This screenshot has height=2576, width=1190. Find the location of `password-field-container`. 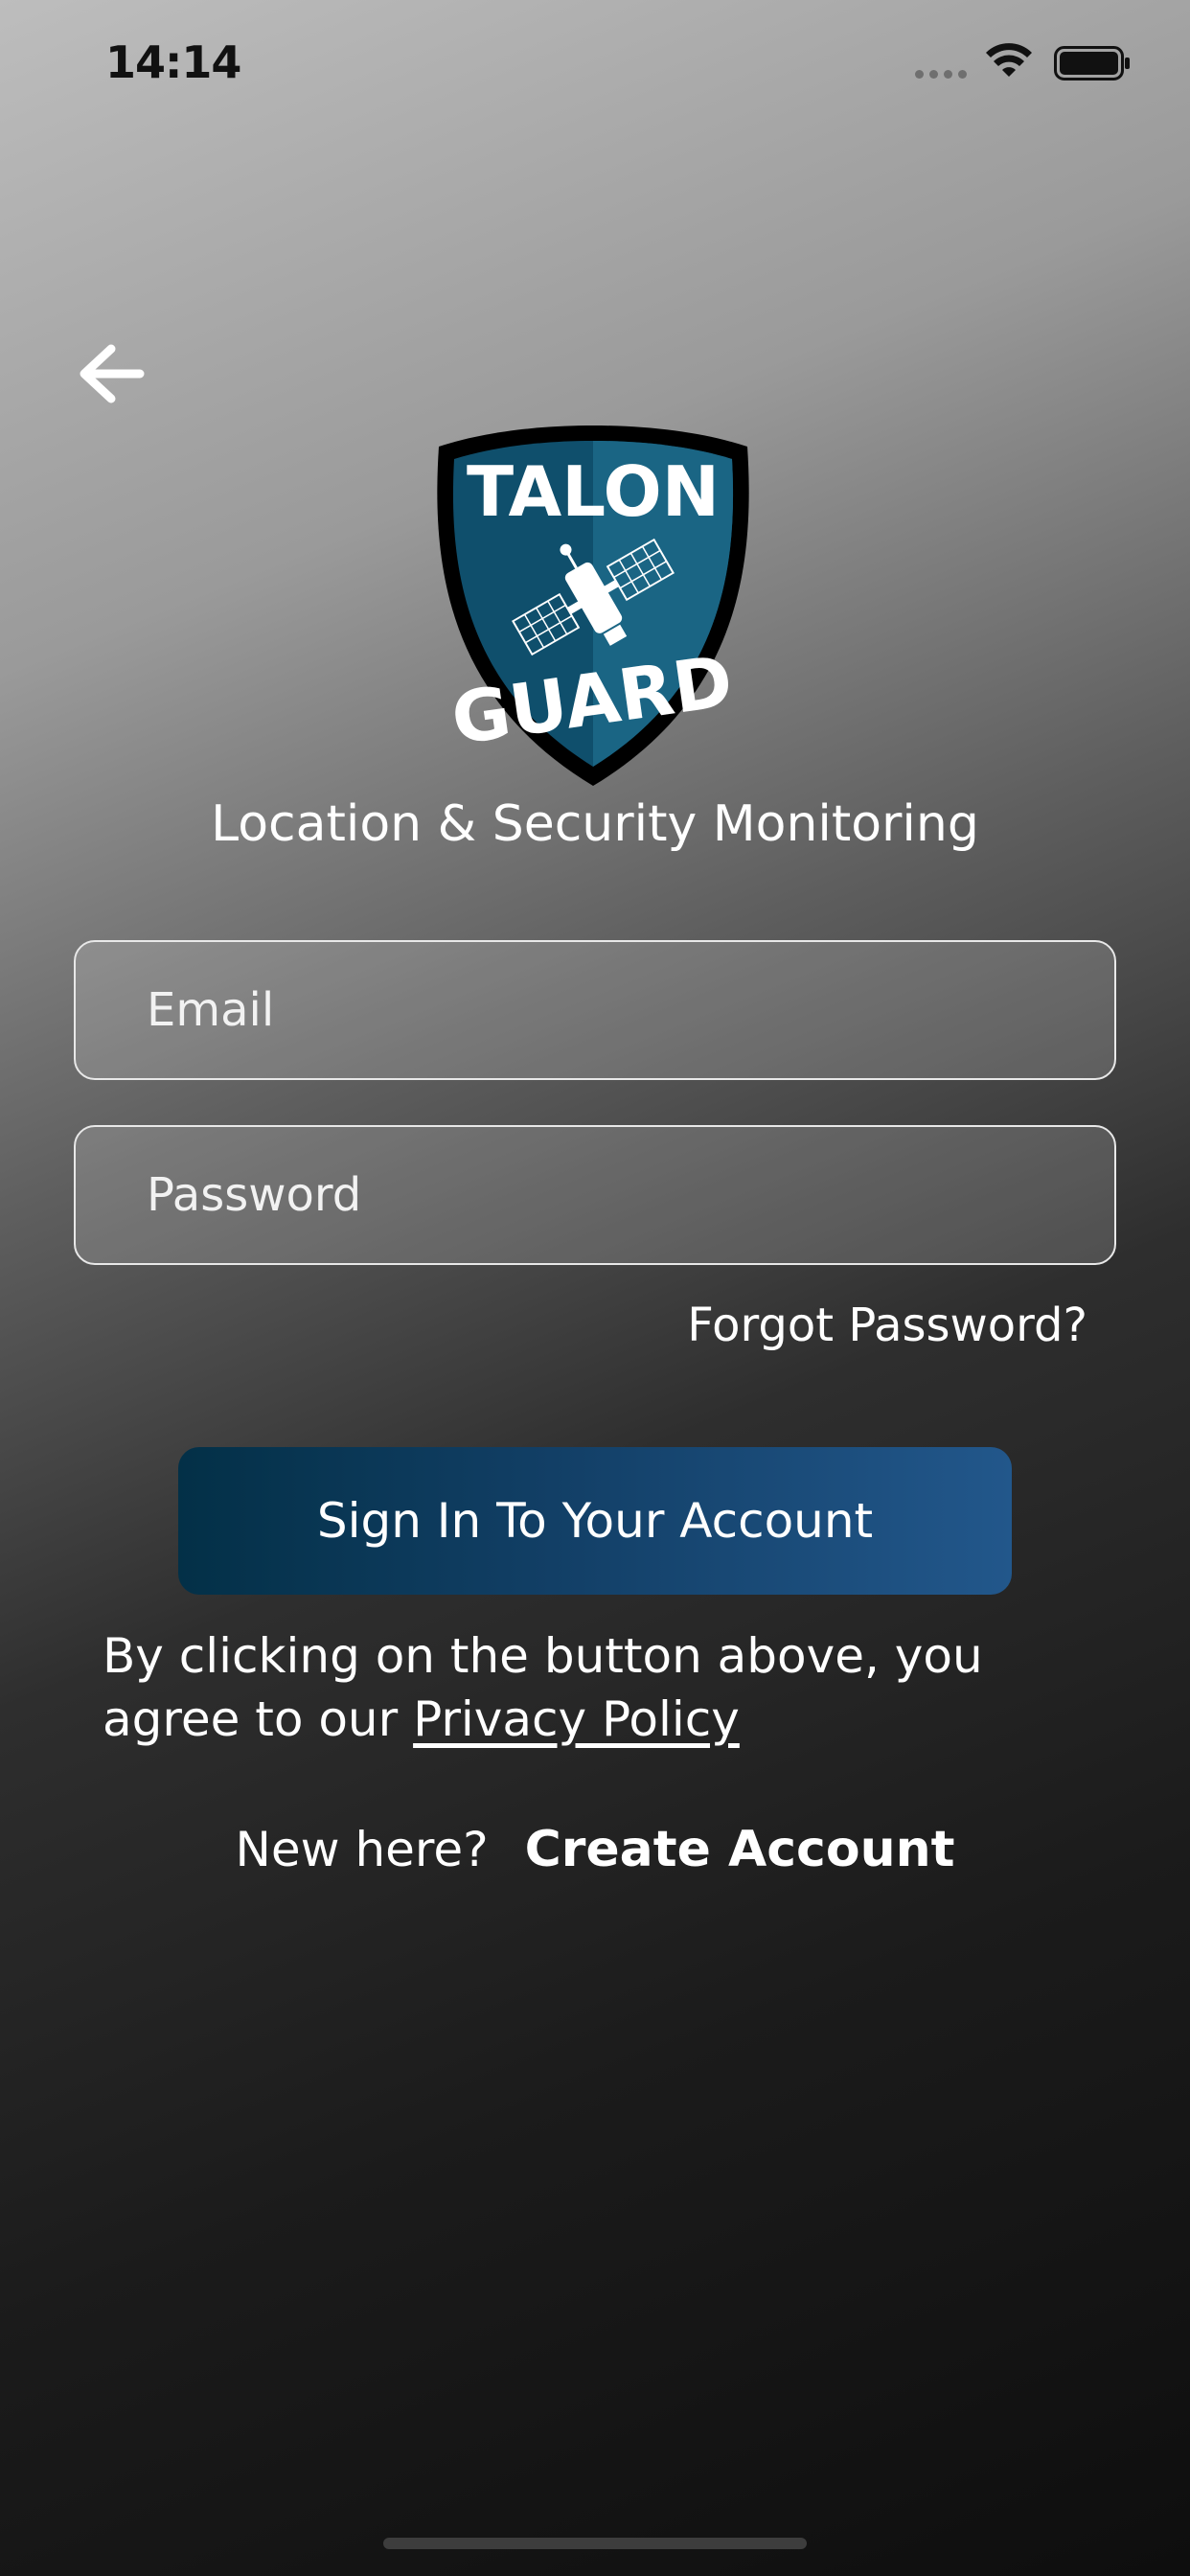

password-field-container is located at coordinates (595, 1195).